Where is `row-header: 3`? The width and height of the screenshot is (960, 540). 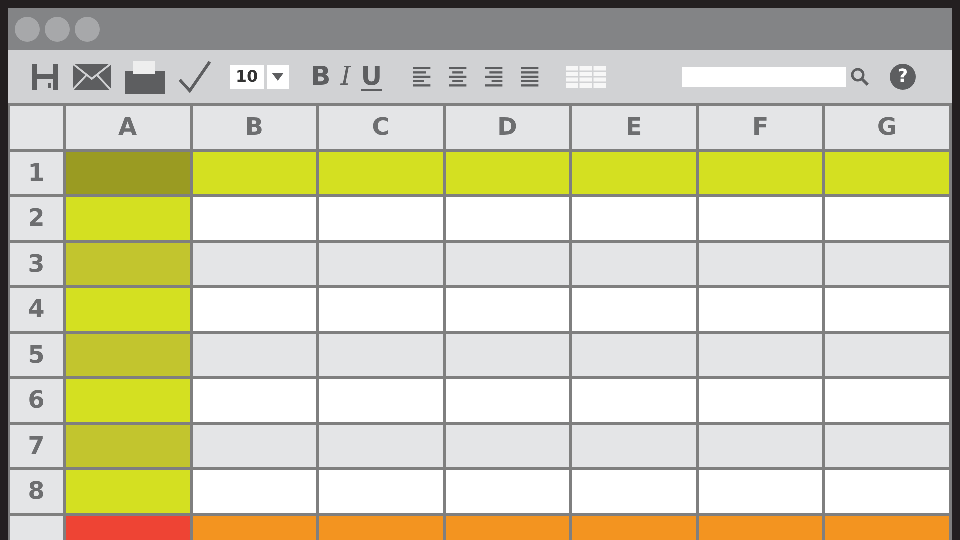 row-header: 3 is located at coordinates (36, 263).